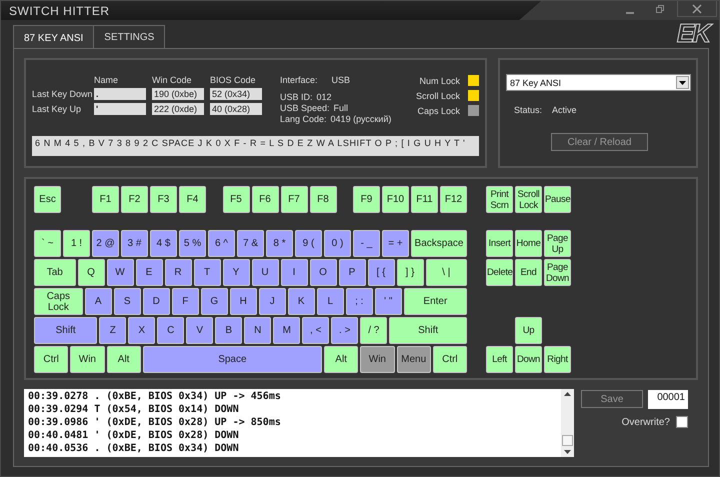 The height and width of the screenshot is (477, 720). Describe the element at coordinates (149, 272) in the screenshot. I see `keyboard-key: E` at that location.